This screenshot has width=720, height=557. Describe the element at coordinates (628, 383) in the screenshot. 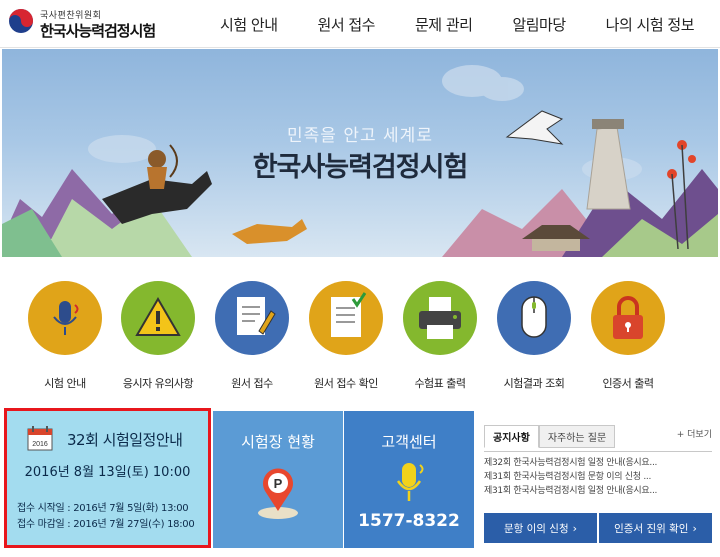

I see `quick-certificate-print-label: 인증서 출력` at that location.